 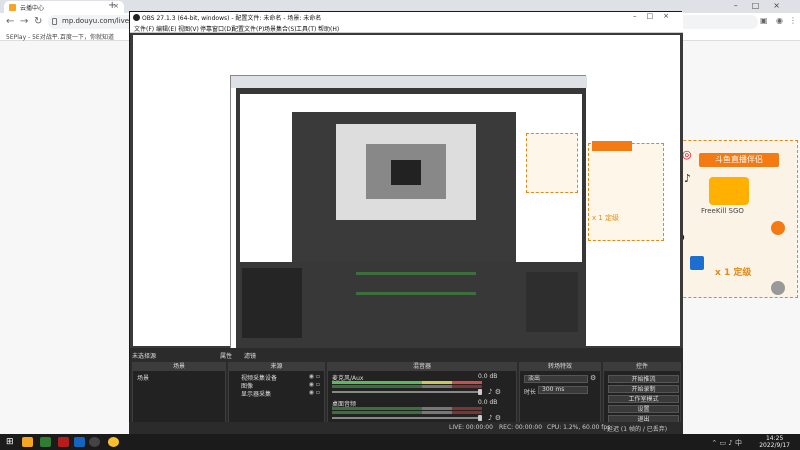 I want to click on nested-controls, so click(x=552, y=302).